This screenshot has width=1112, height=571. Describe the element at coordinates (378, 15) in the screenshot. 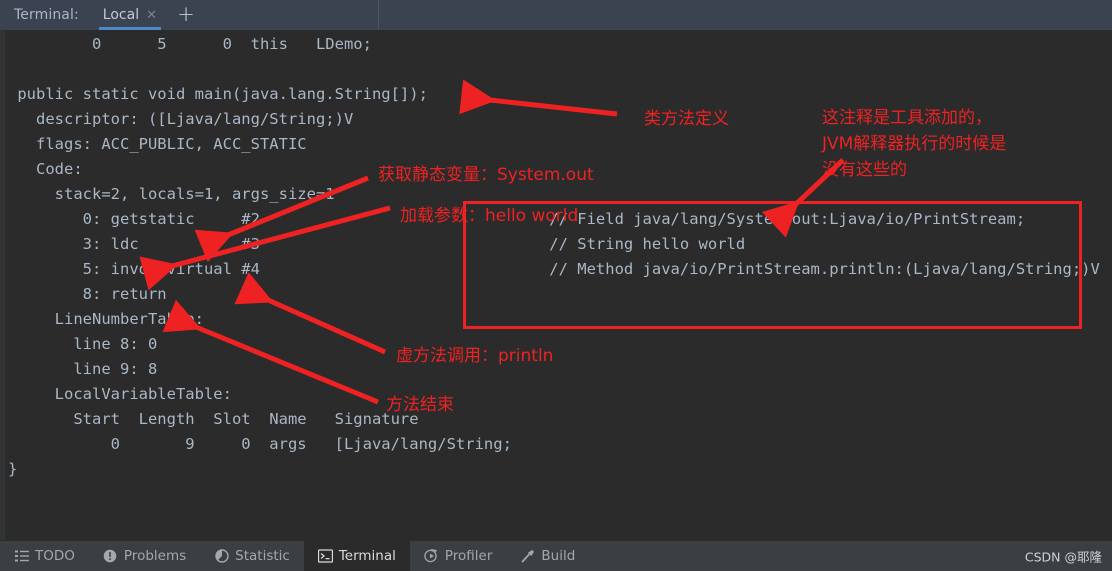

I see `tabbar-divider` at that location.